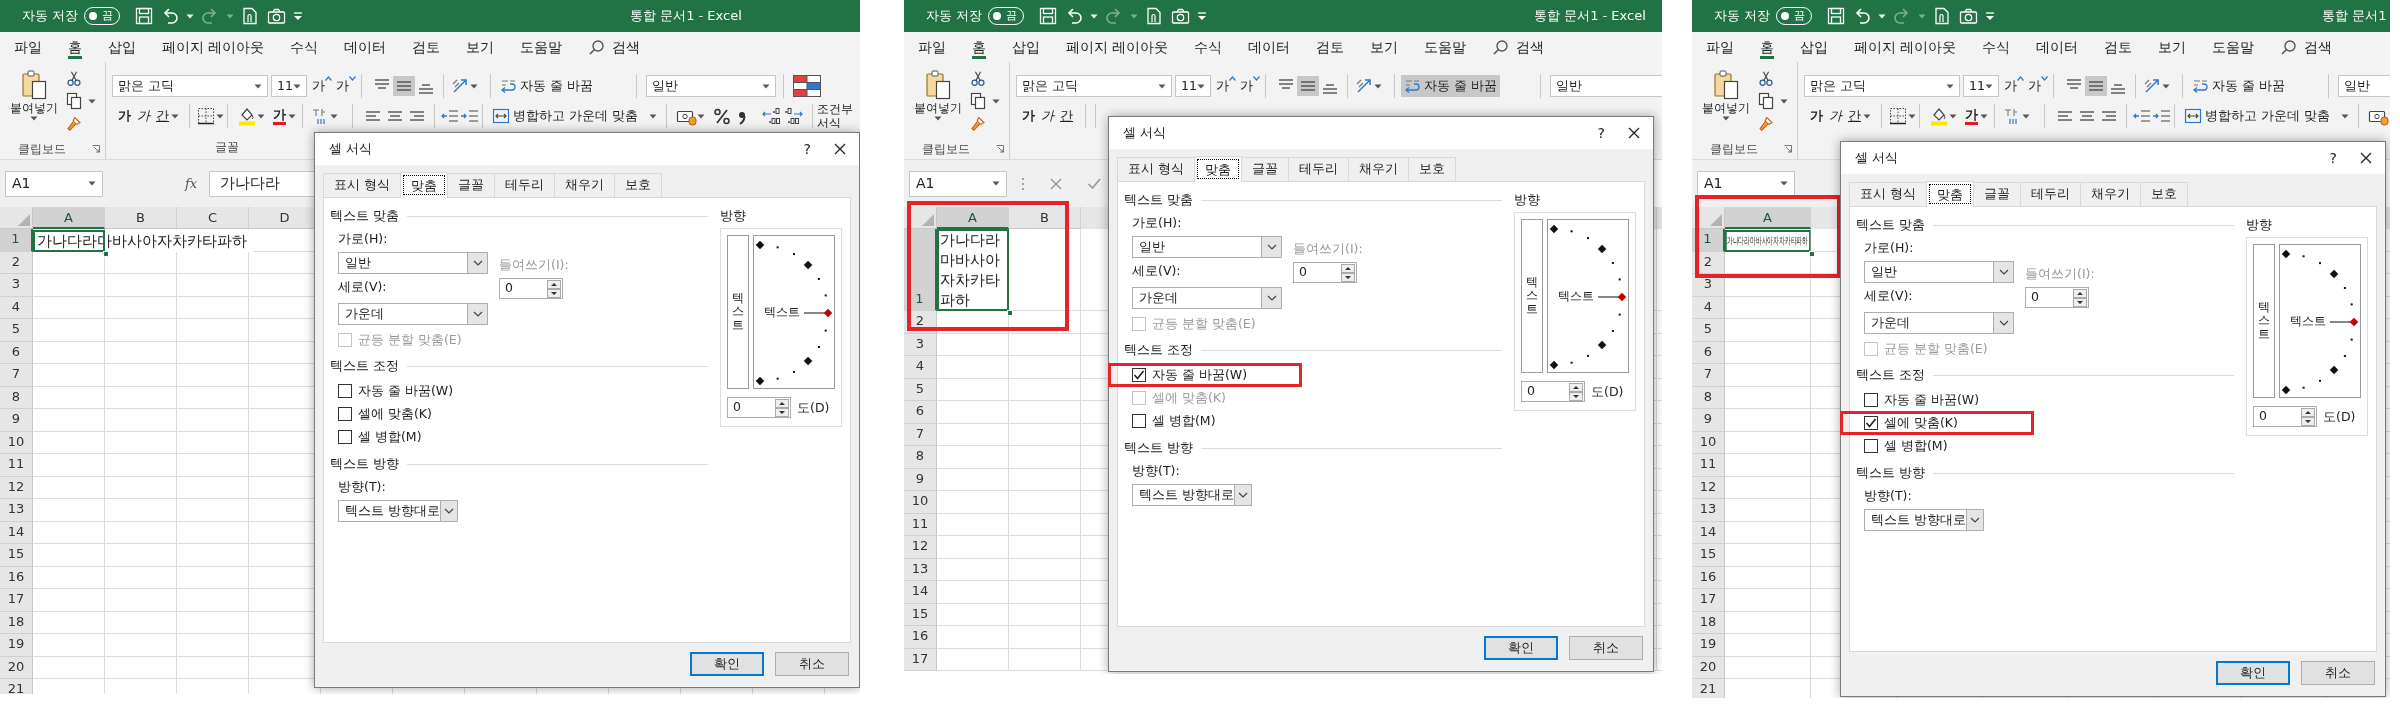 The width and height of the screenshot is (2400, 716). I want to click on row-header: 17, so click(920, 659).